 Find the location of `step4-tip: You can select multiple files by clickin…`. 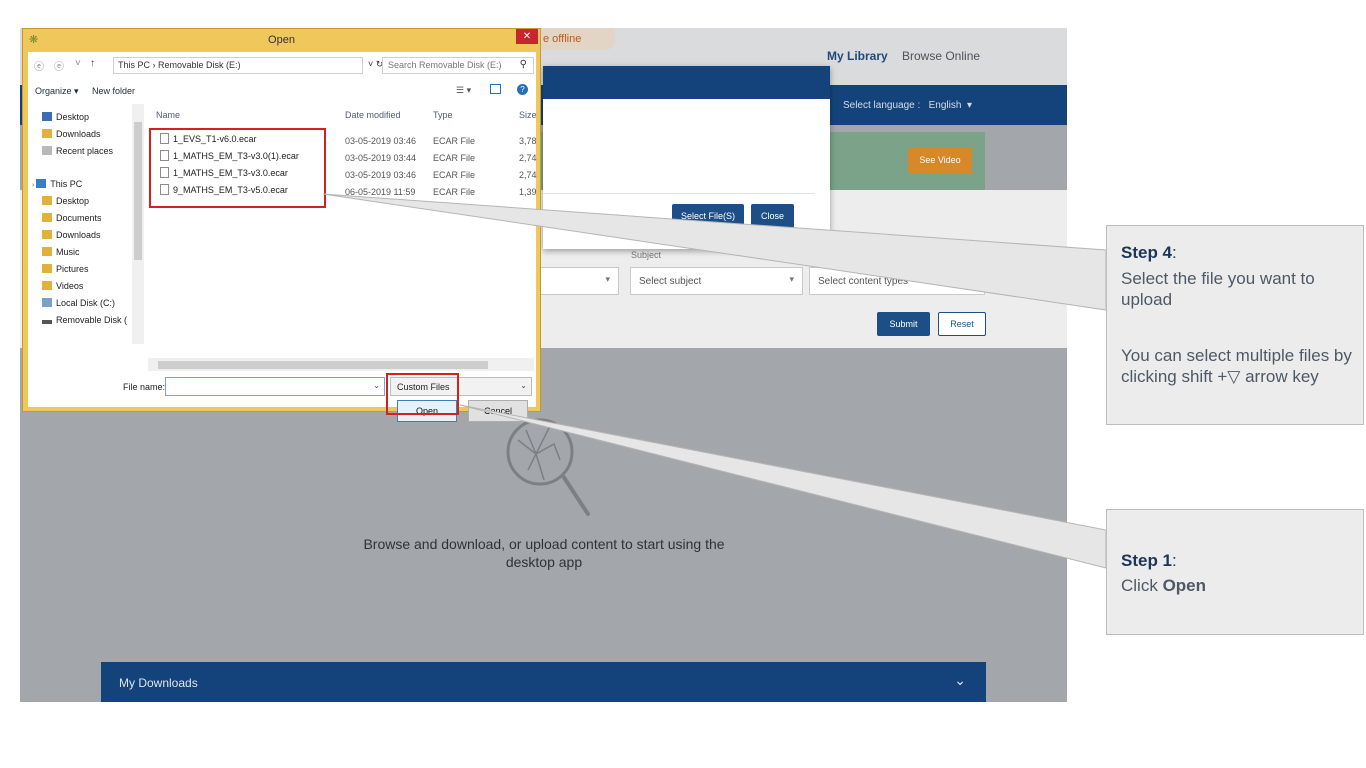

step4-tip: You can select multiple files by clickin… is located at coordinates (1236, 366).